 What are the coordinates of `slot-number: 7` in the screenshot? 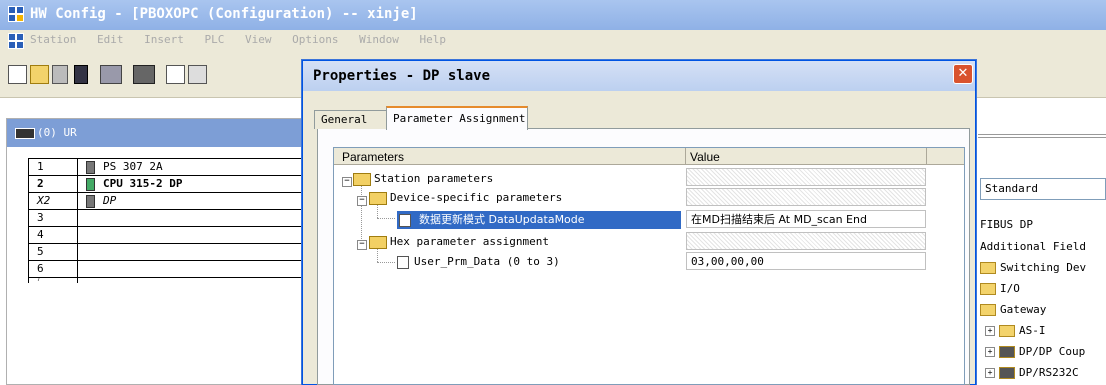 It's located at (53, 280).